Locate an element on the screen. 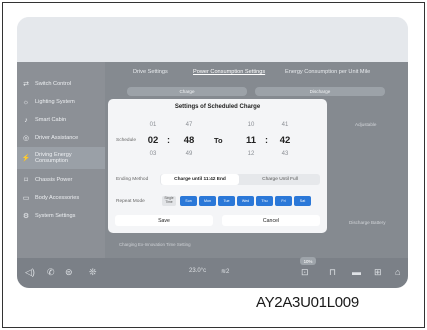 This screenshot has width=427, height=330. sidebar-item-label: Driver Assistance is located at coordinates (57, 138).